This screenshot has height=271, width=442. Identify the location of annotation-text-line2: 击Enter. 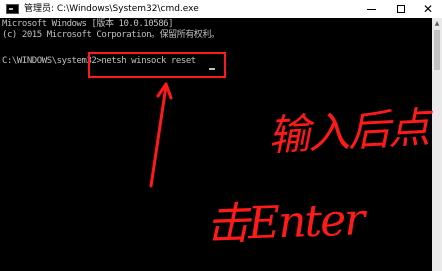
(285, 222).